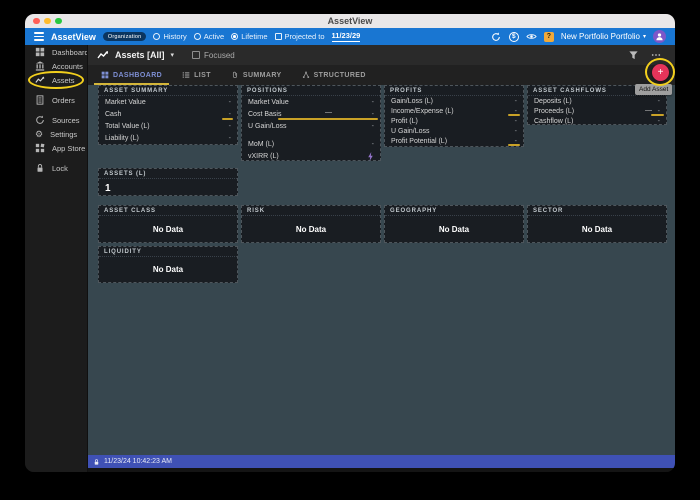  What do you see at coordinates (214, 36) in the screenshot?
I see `radio-active-label: Active` at bounding box center [214, 36].